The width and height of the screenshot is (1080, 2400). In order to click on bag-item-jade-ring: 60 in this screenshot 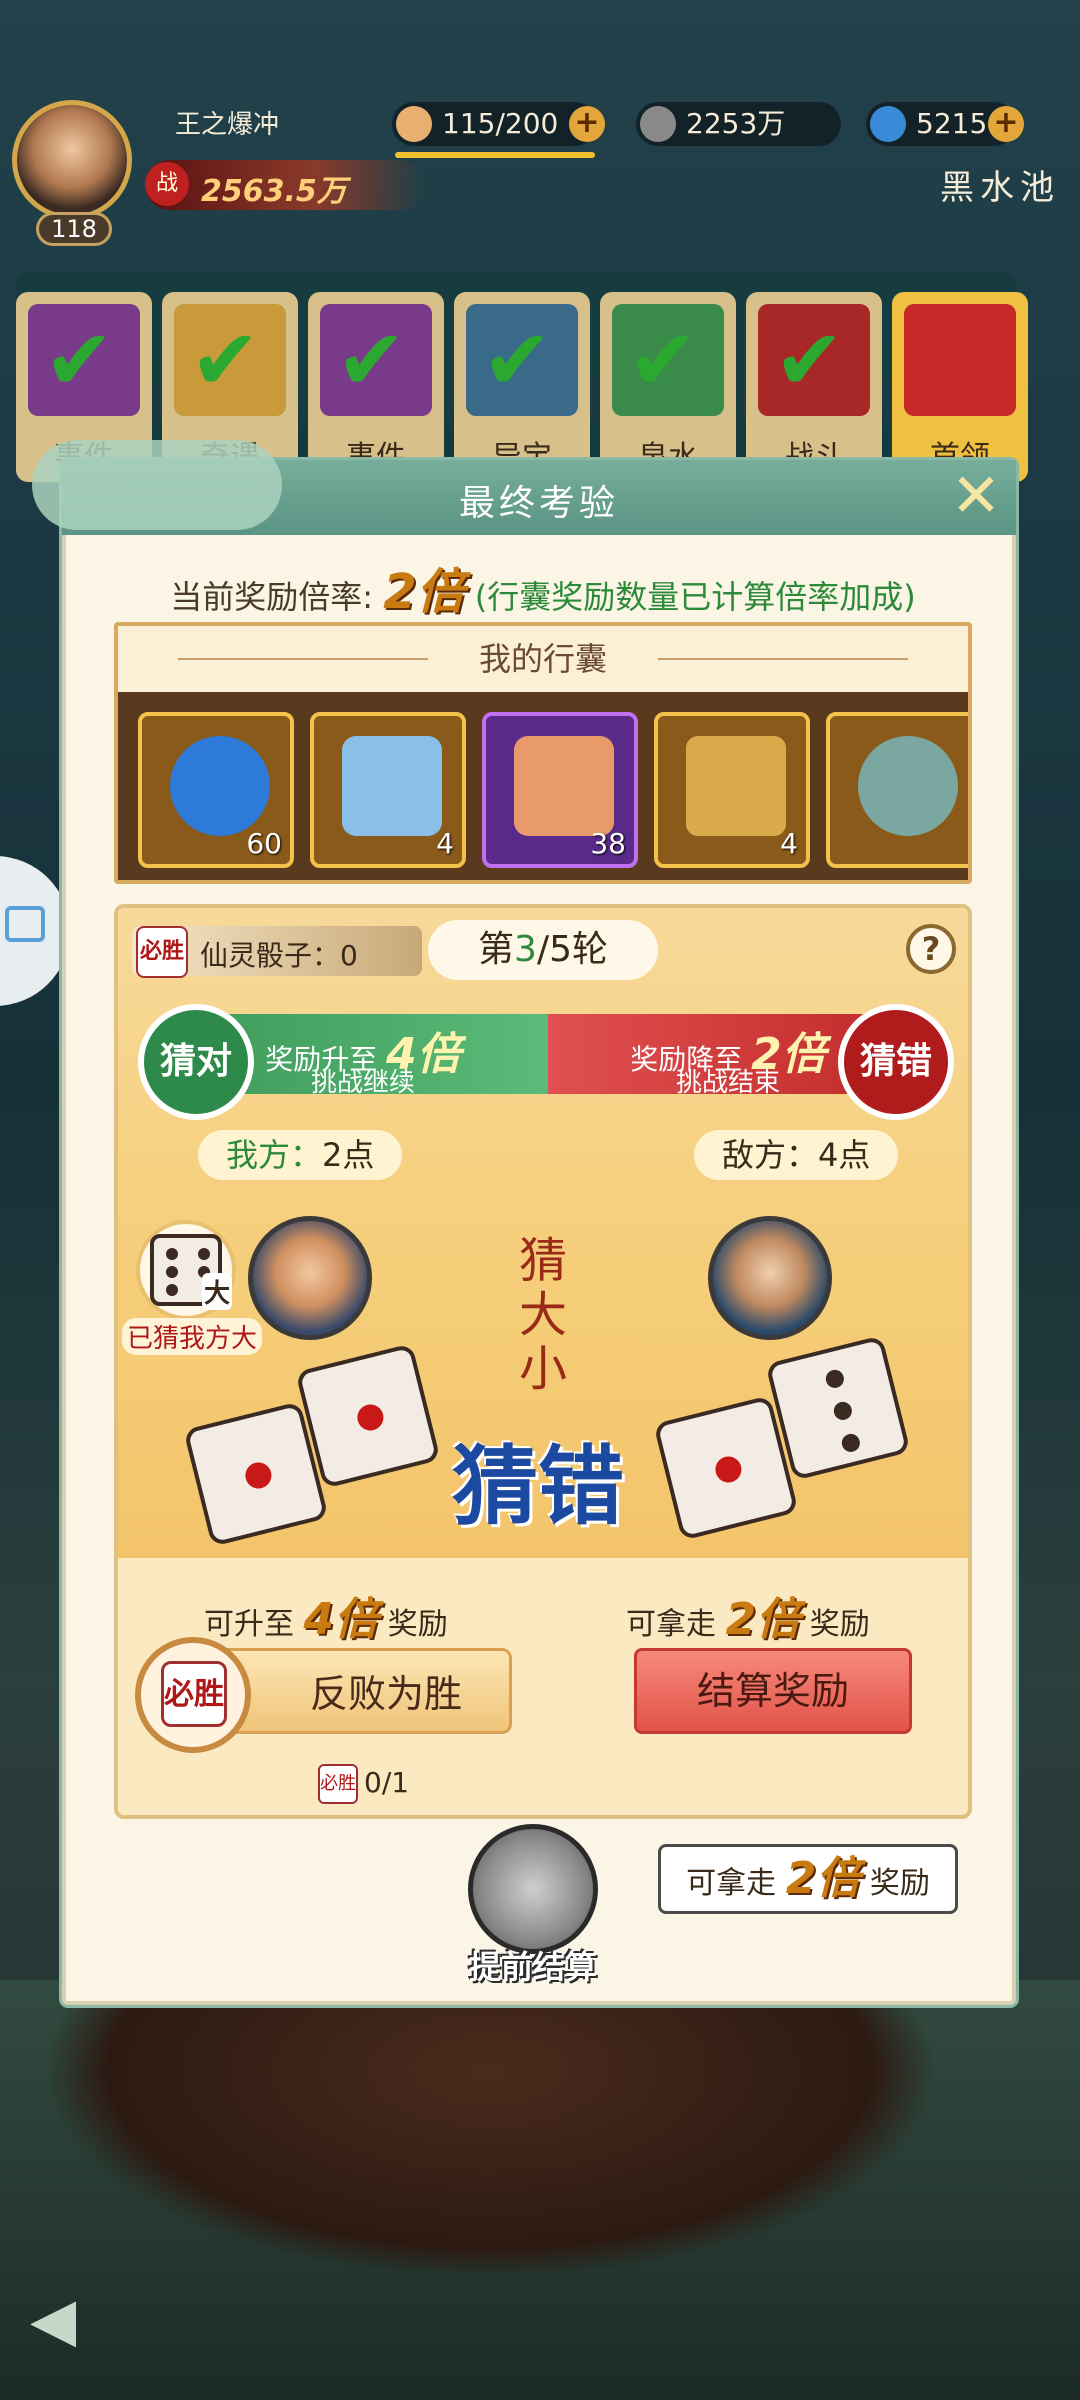, I will do `click(216, 790)`.